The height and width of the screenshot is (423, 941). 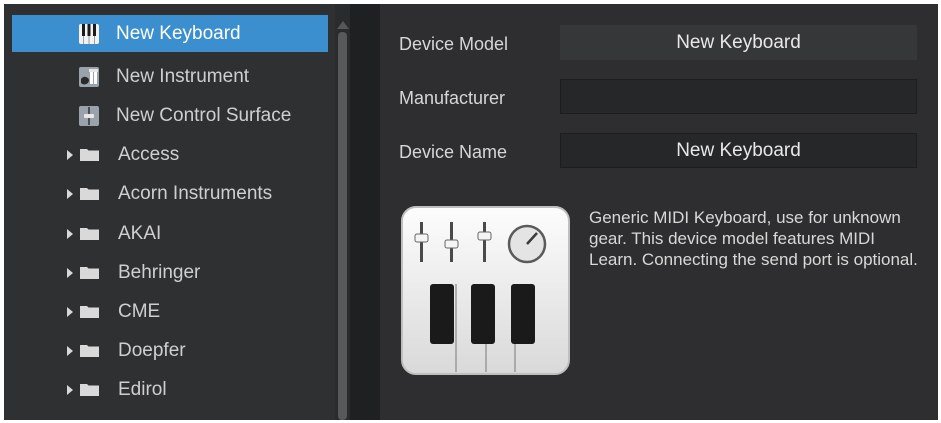 What do you see at coordinates (365, 212) in the screenshot?
I see `panel-divider` at bounding box center [365, 212].